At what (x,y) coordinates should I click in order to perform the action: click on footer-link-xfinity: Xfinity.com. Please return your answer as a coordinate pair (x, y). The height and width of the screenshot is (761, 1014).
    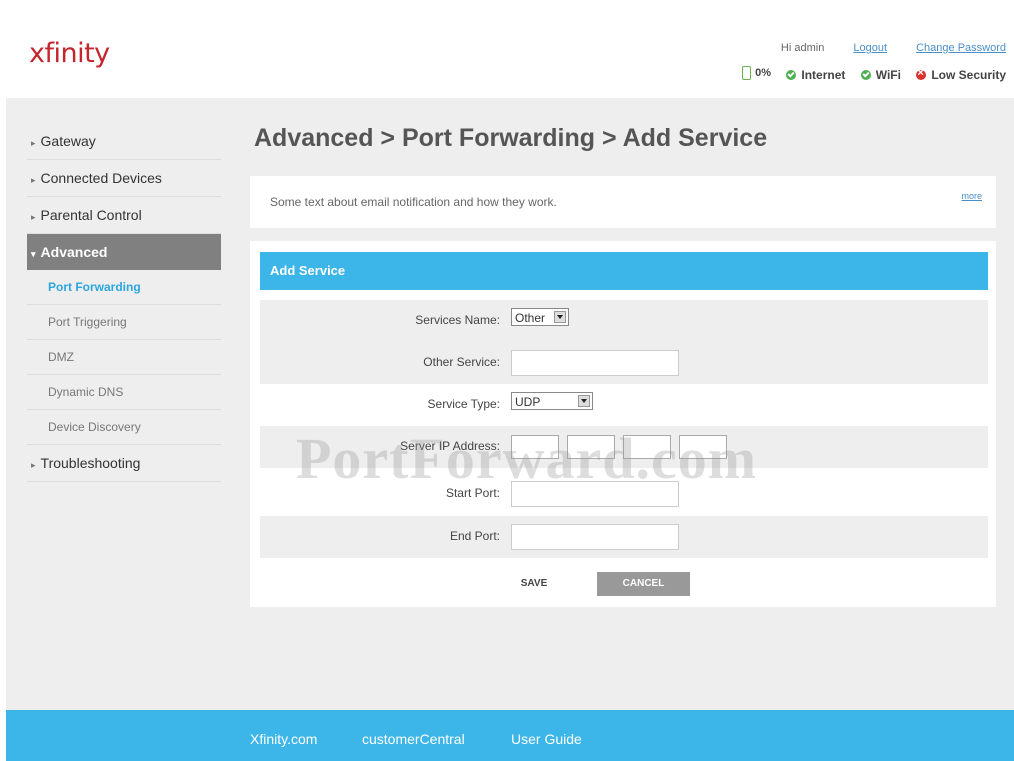
    Looking at the image, I should click on (283, 739).